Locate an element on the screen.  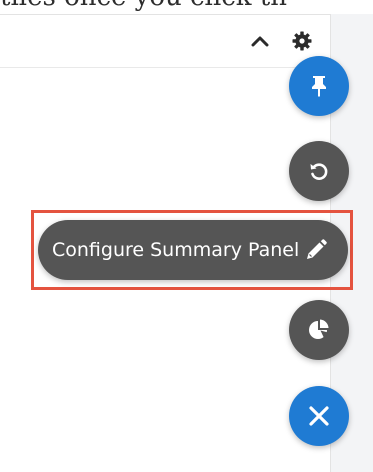
configure-summary-panel-button: Configure Summary Panel is located at coordinates (193, 250).